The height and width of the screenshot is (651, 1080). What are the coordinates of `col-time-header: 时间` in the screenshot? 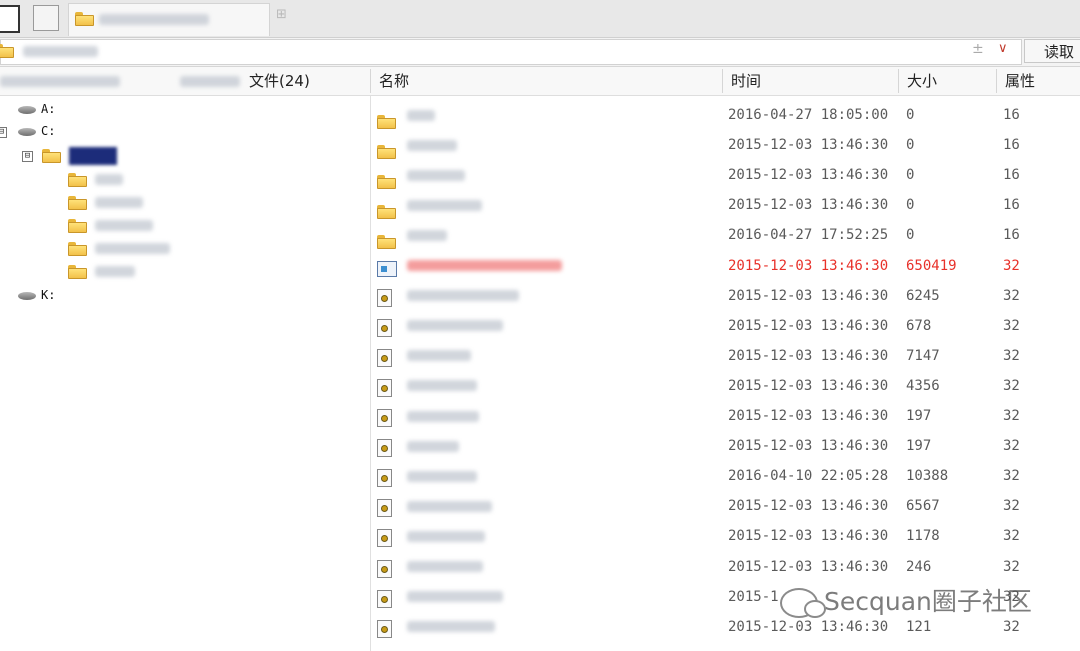 It's located at (746, 81).